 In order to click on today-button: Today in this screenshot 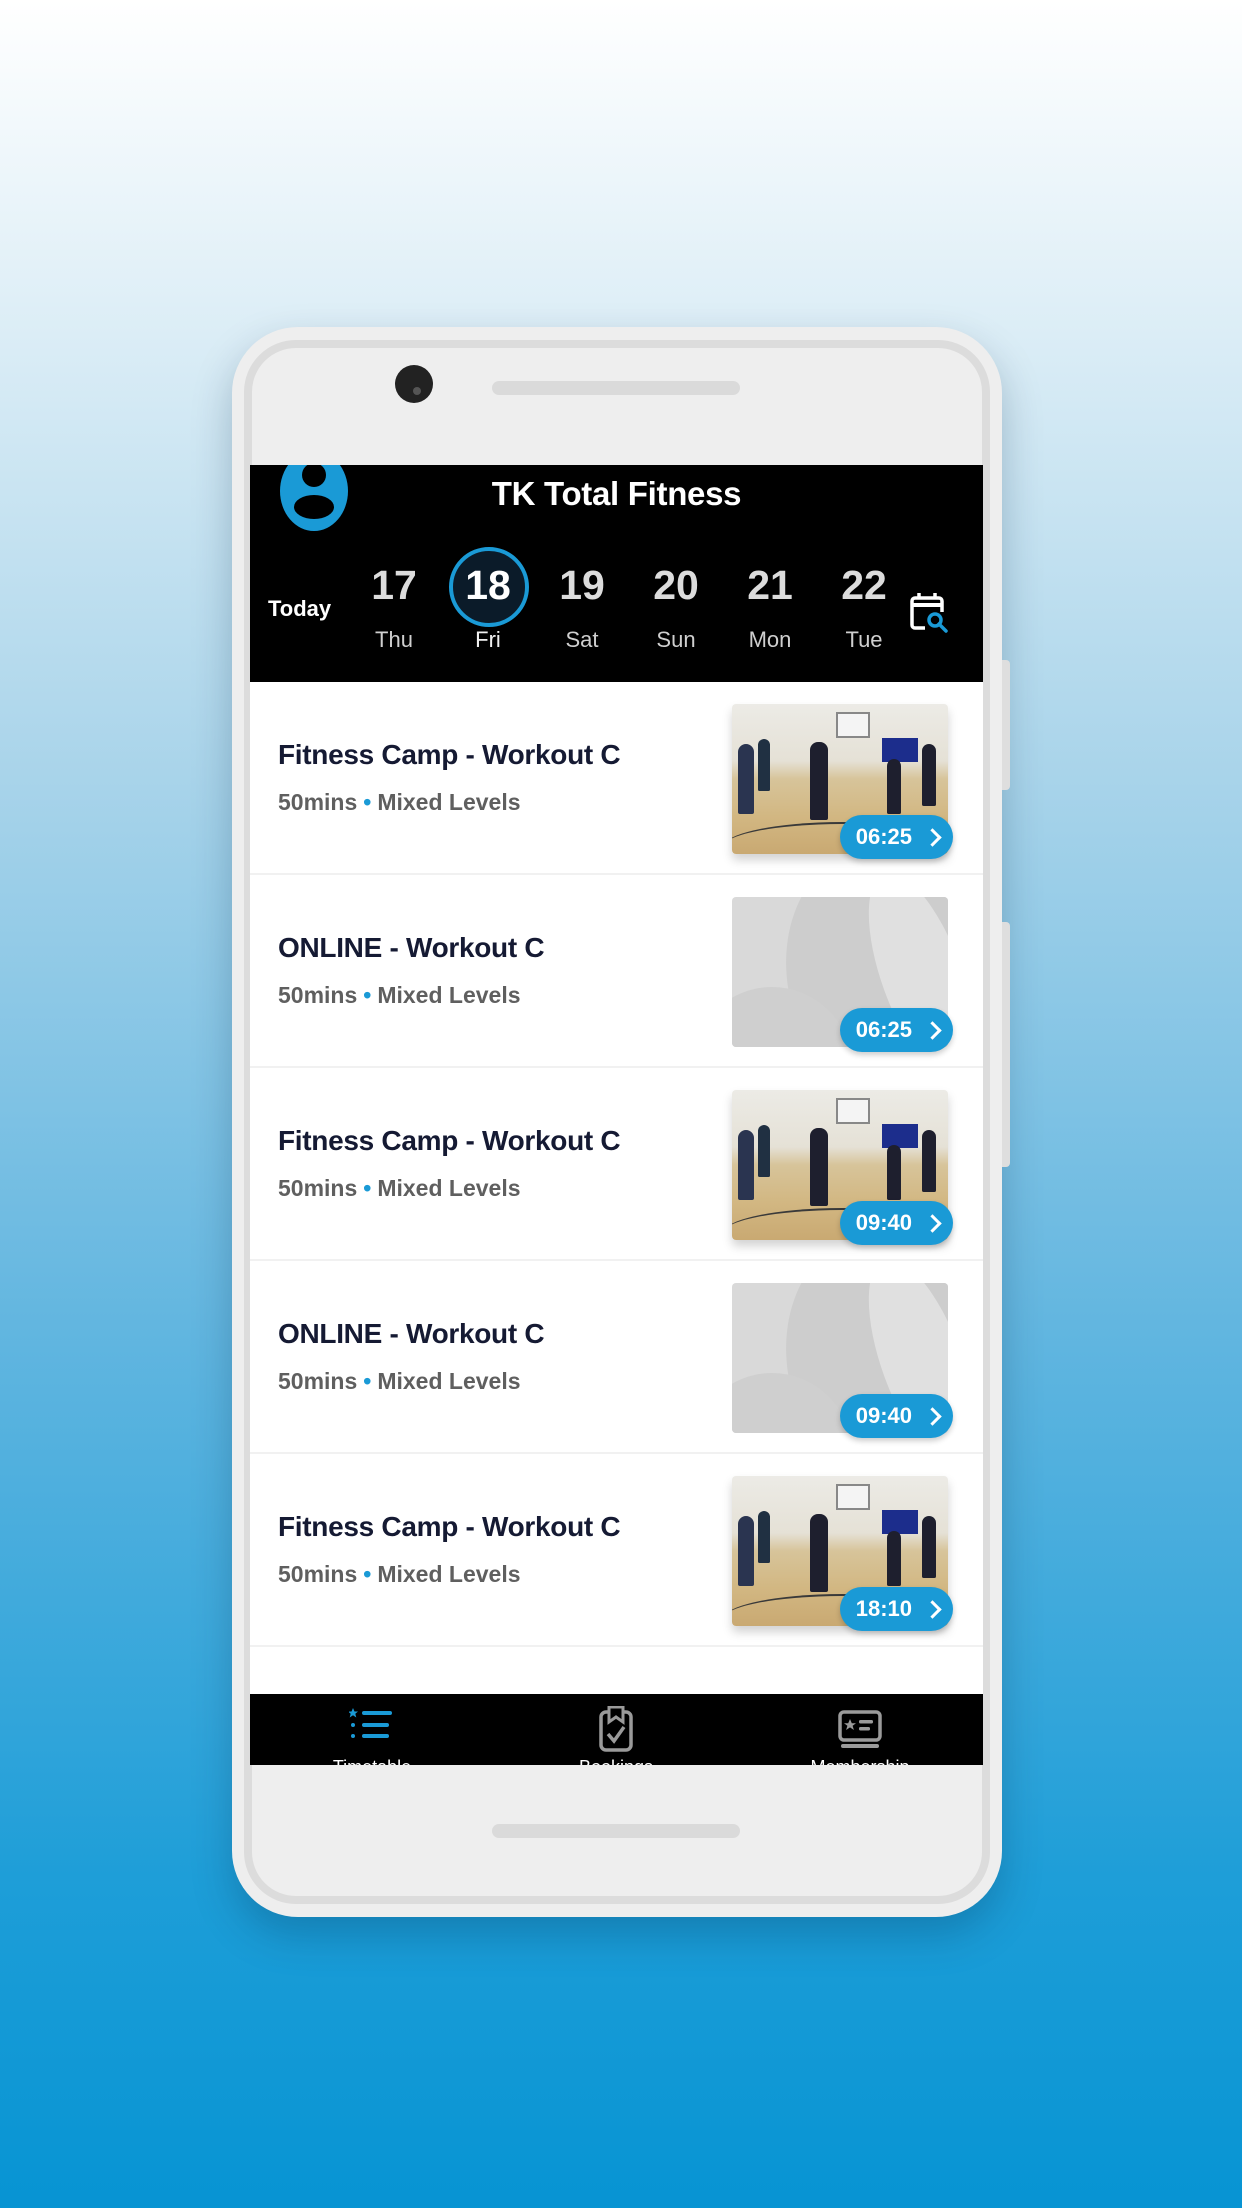, I will do `click(299, 609)`.